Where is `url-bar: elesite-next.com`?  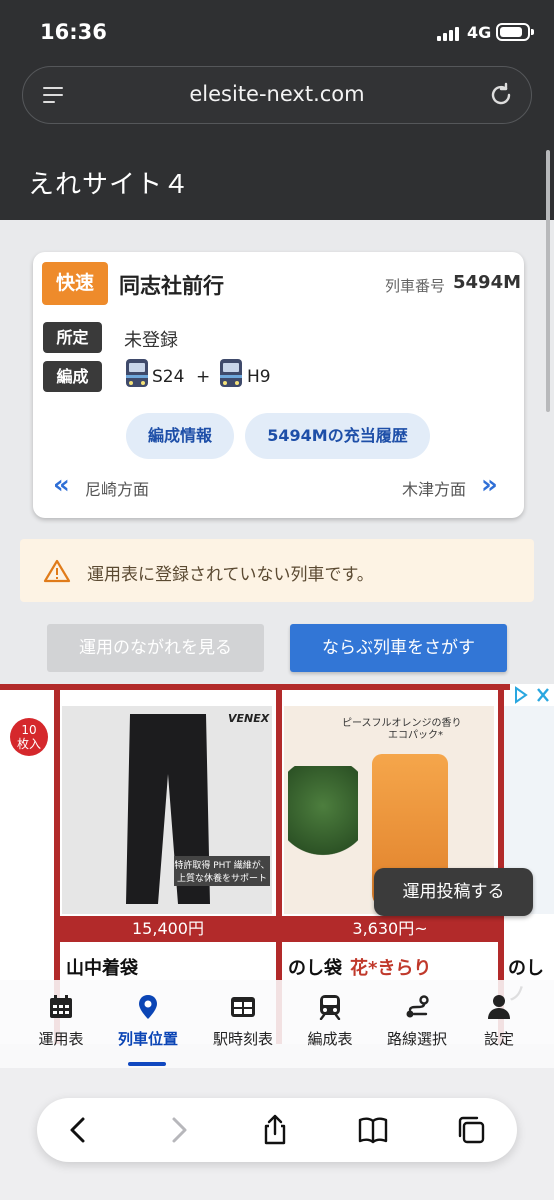 url-bar: elesite-next.com is located at coordinates (277, 95).